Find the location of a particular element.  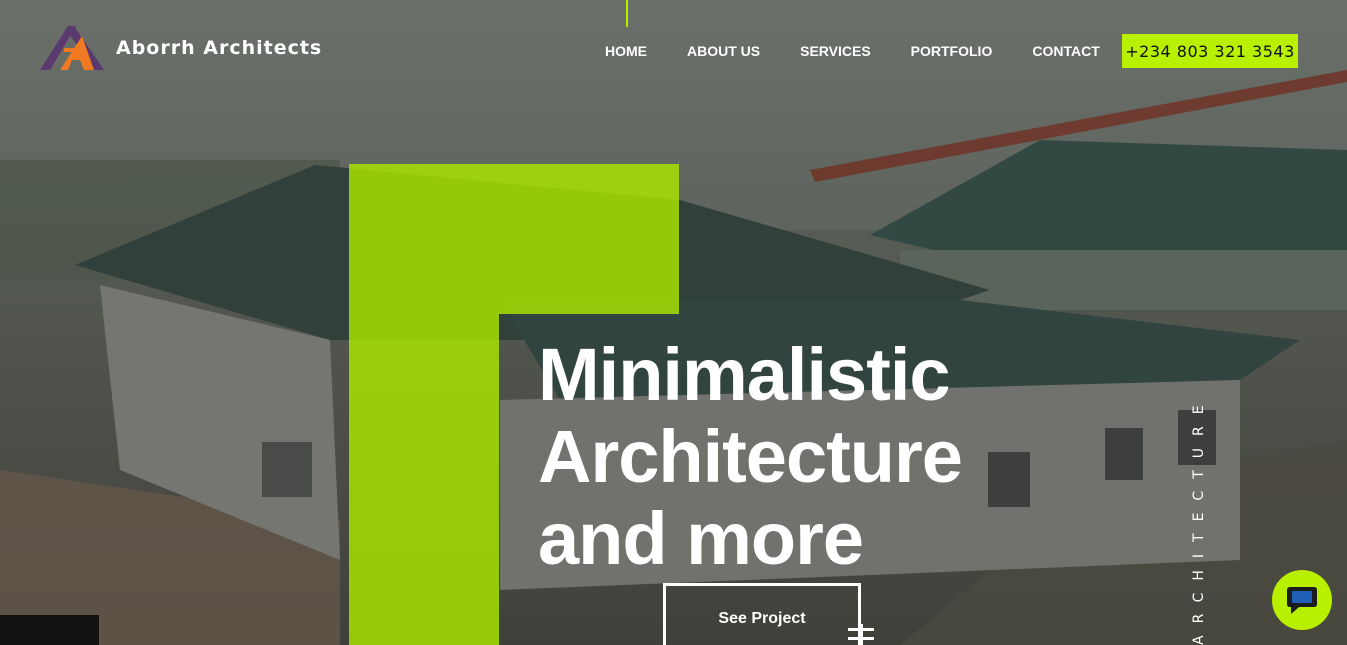

corner-widget is located at coordinates (49, 630).